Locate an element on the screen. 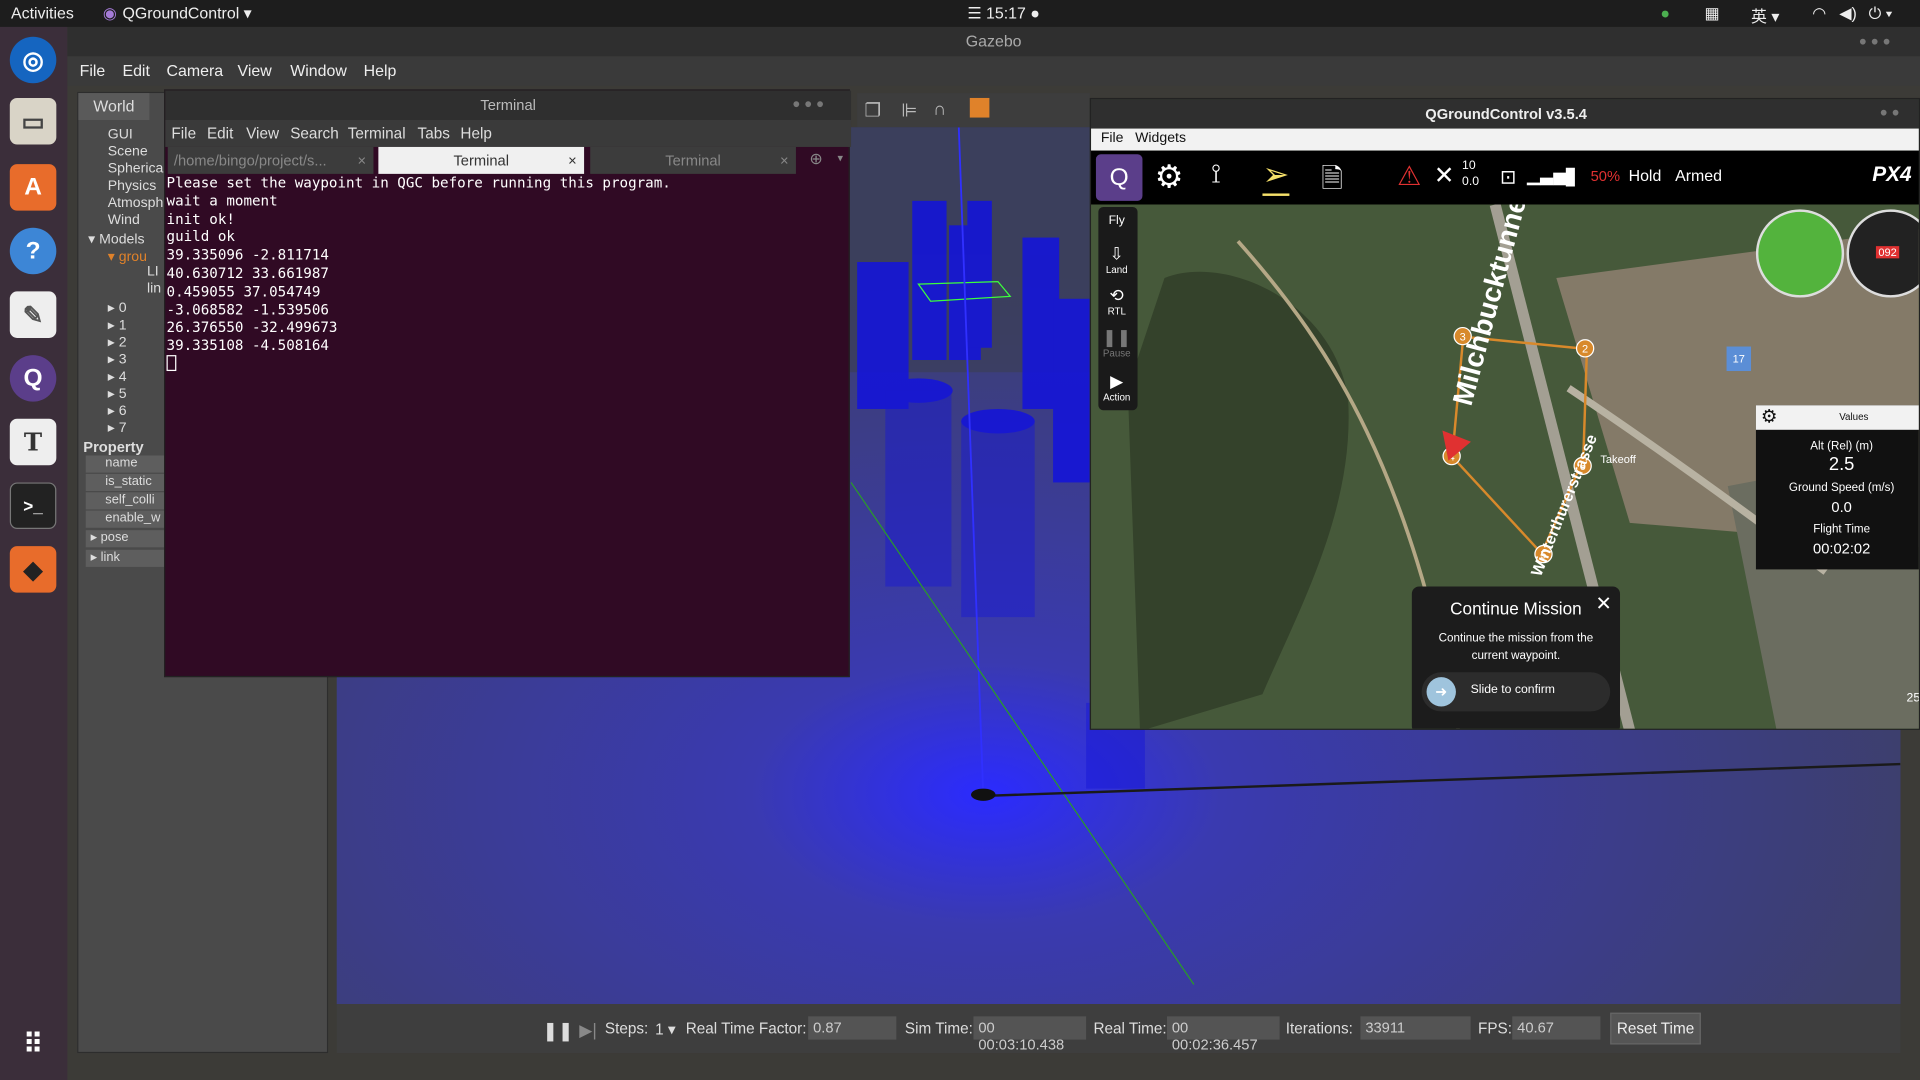  power-icon: ⏻ ▾ is located at coordinates (1881, 14).